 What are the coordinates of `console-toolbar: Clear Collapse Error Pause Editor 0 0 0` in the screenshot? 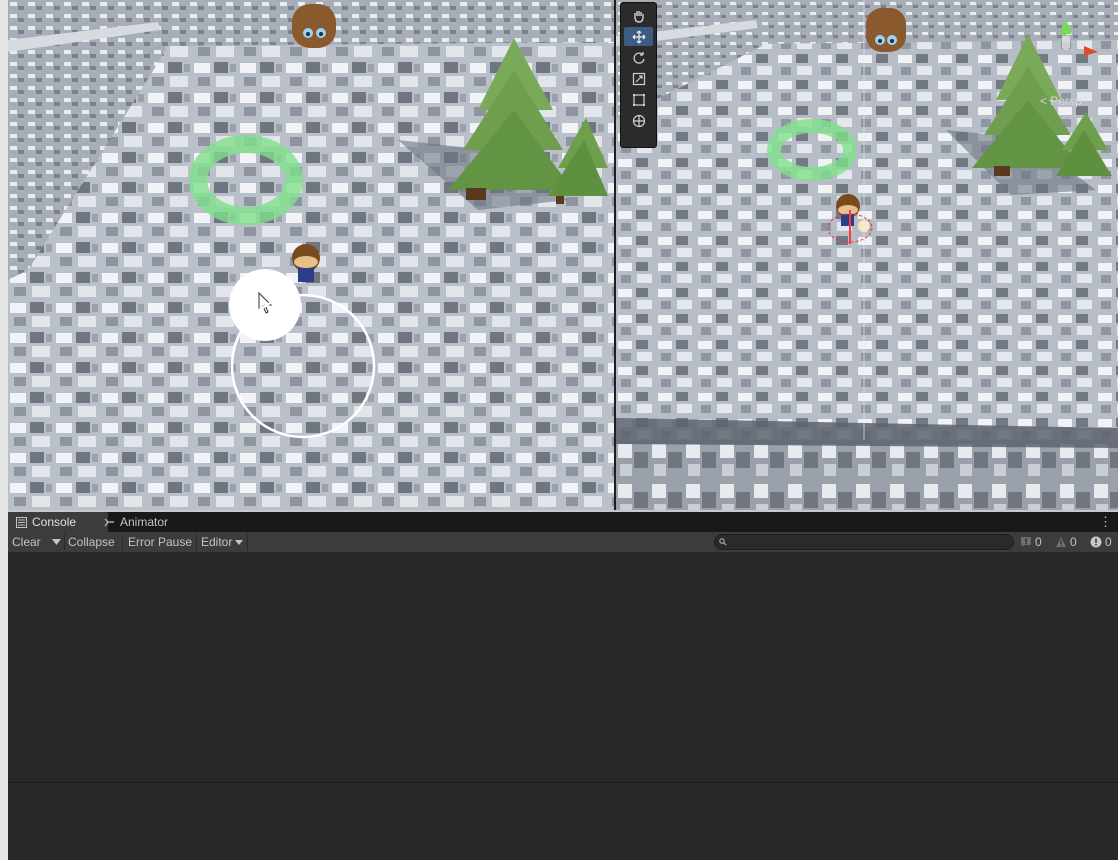 It's located at (563, 542).